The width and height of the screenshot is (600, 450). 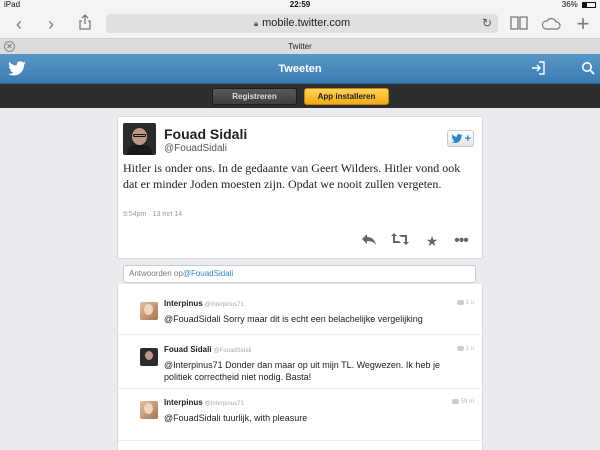 I want to click on reply-time-value: 59 m, so click(x=467, y=402).